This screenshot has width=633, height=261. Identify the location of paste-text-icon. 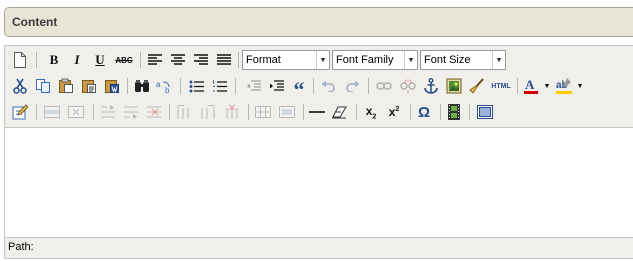
(89, 86).